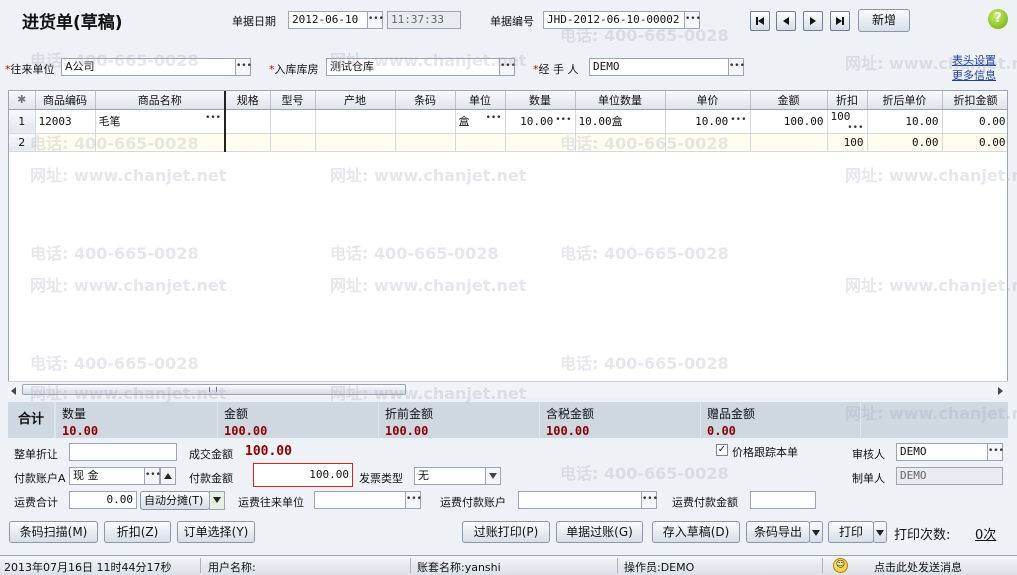  What do you see at coordinates (620, 121) in the screenshot?
I see `cell-unit-qty: 10.00盒` at bounding box center [620, 121].